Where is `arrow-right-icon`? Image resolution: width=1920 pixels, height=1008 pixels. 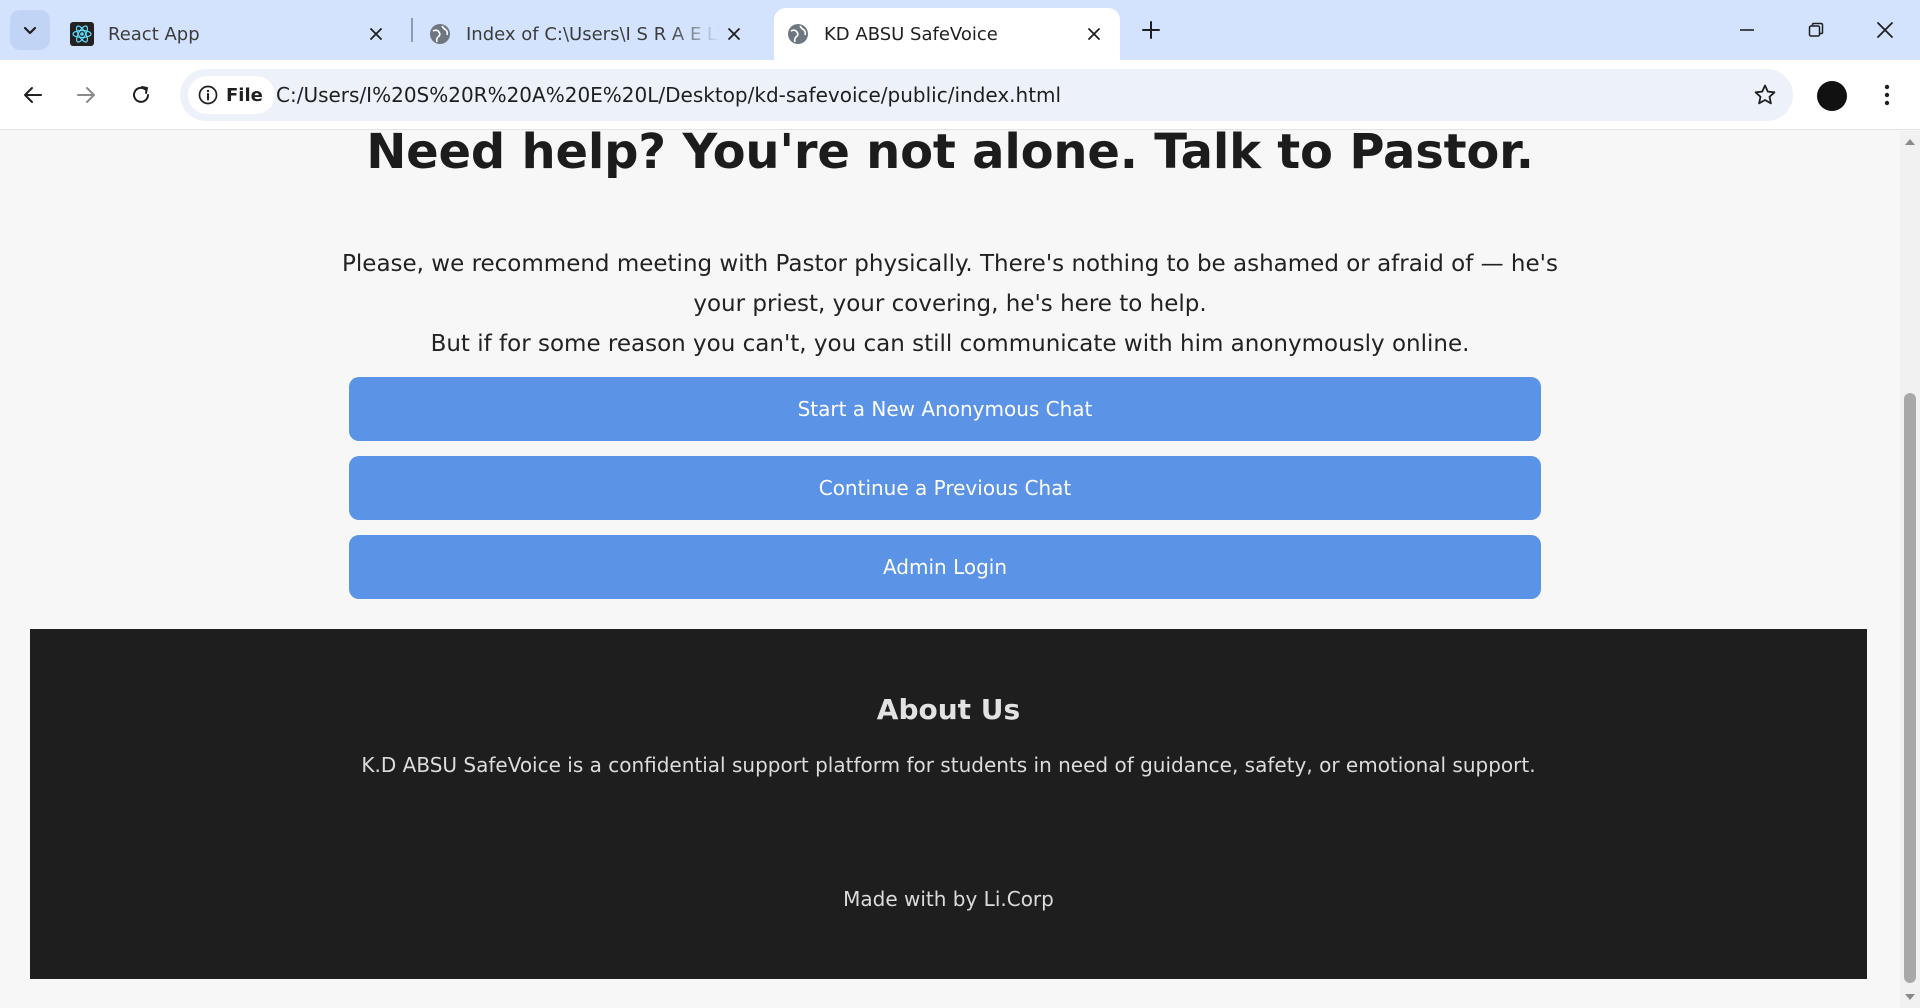
arrow-right-icon is located at coordinates (86, 95).